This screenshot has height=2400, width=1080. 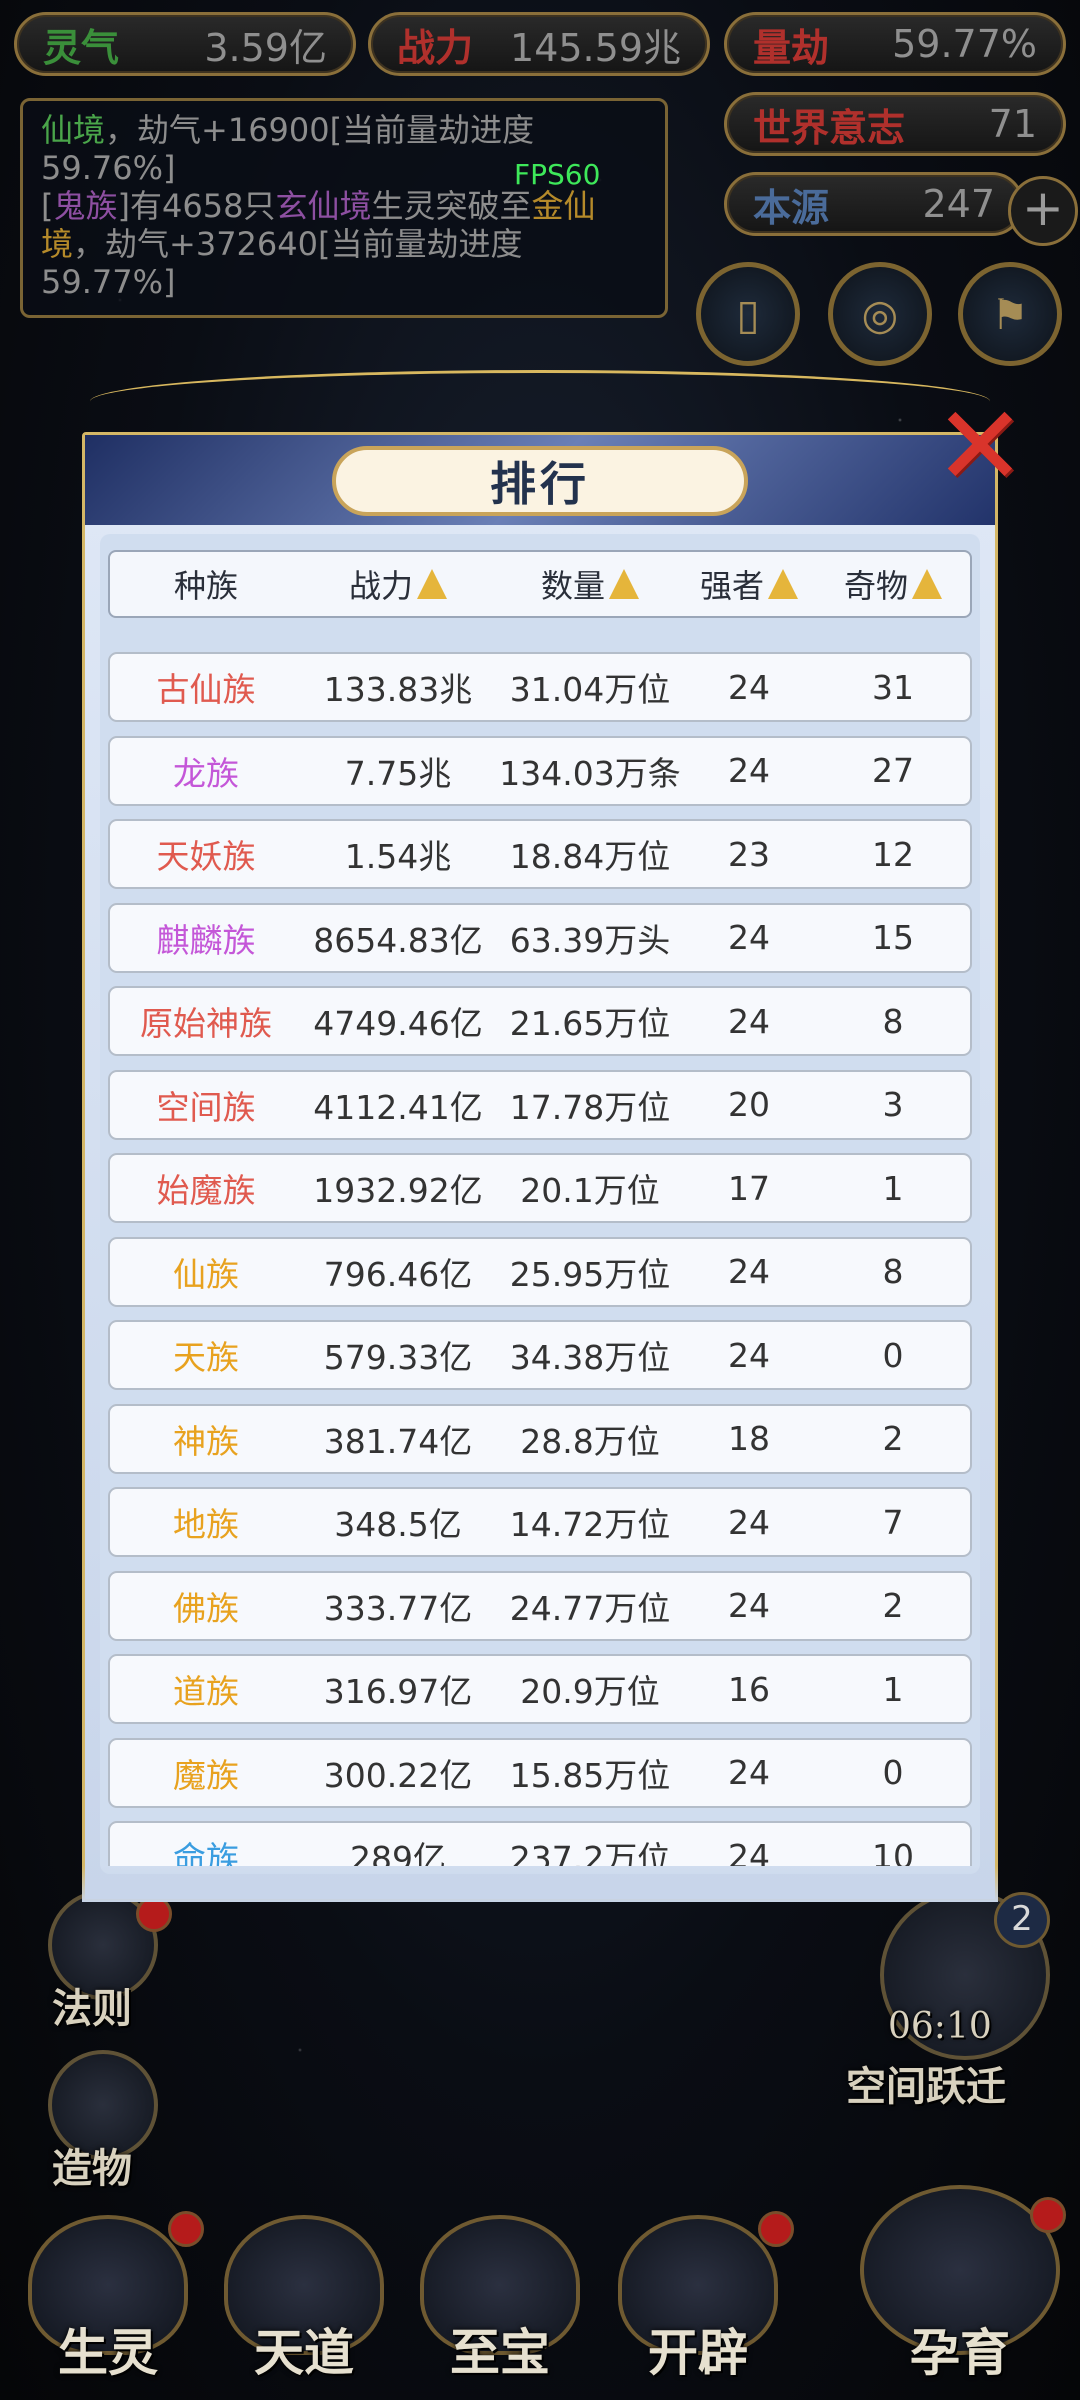 What do you see at coordinates (1022, 1920) in the screenshot?
I see `space-jump-badge: 2` at bounding box center [1022, 1920].